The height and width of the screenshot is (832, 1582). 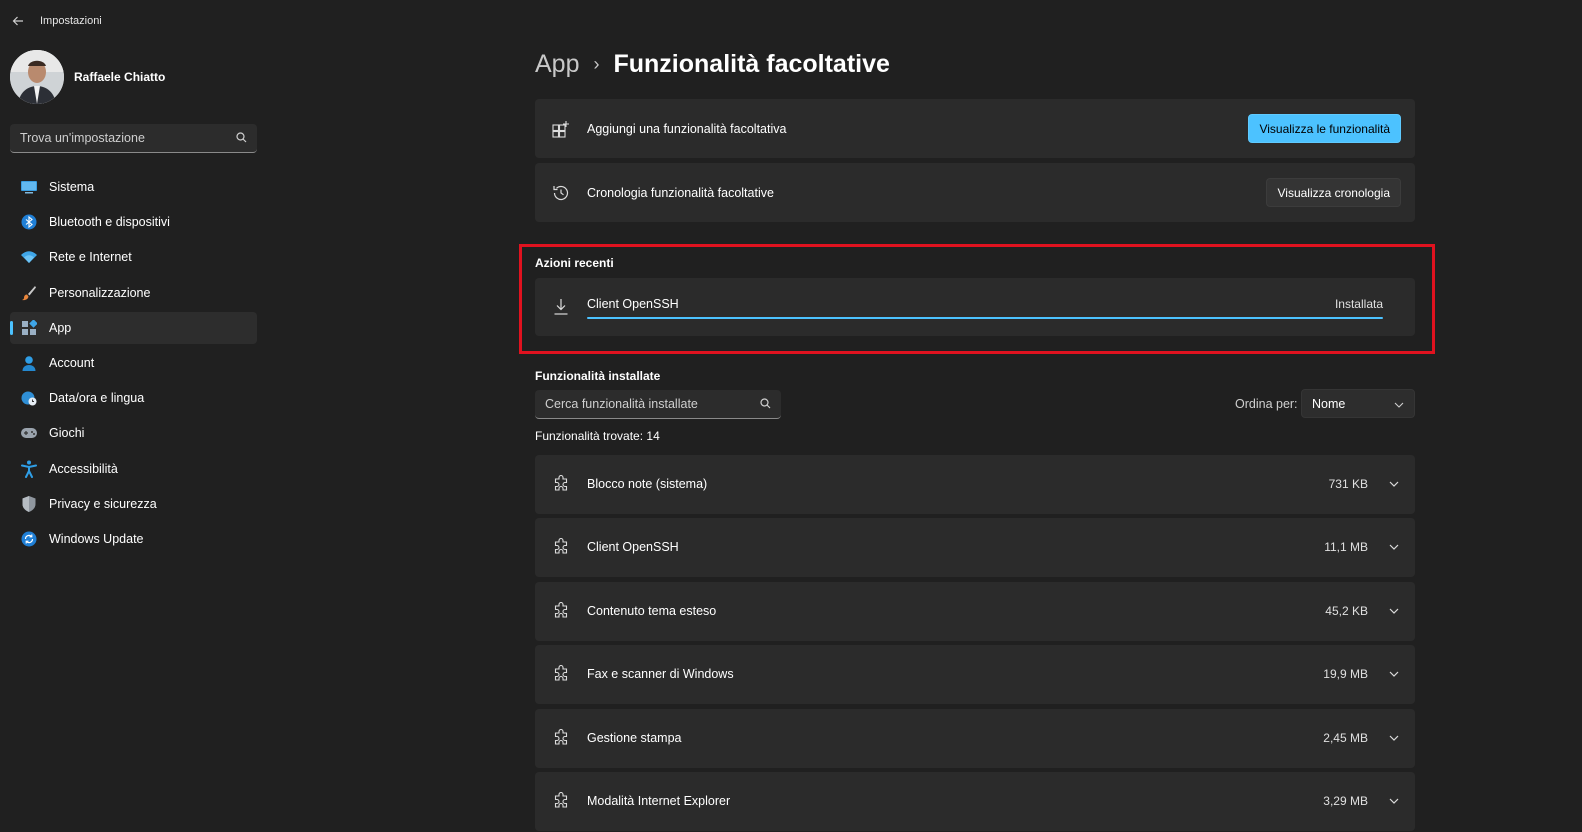 I want to click on back-button, so click(x=18, y=21).